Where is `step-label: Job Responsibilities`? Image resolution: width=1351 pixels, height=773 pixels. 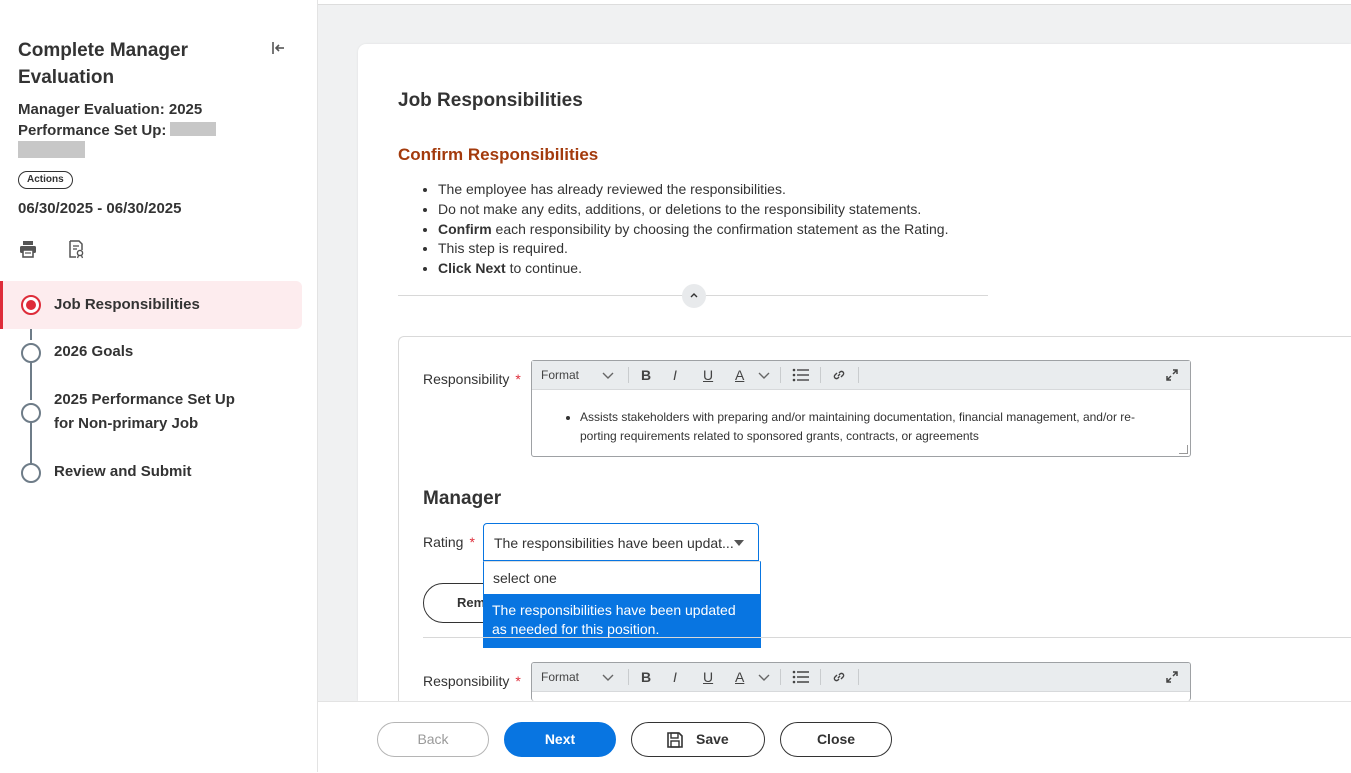 step-label: Job Responsibilities is located at coordinates (127, 304).